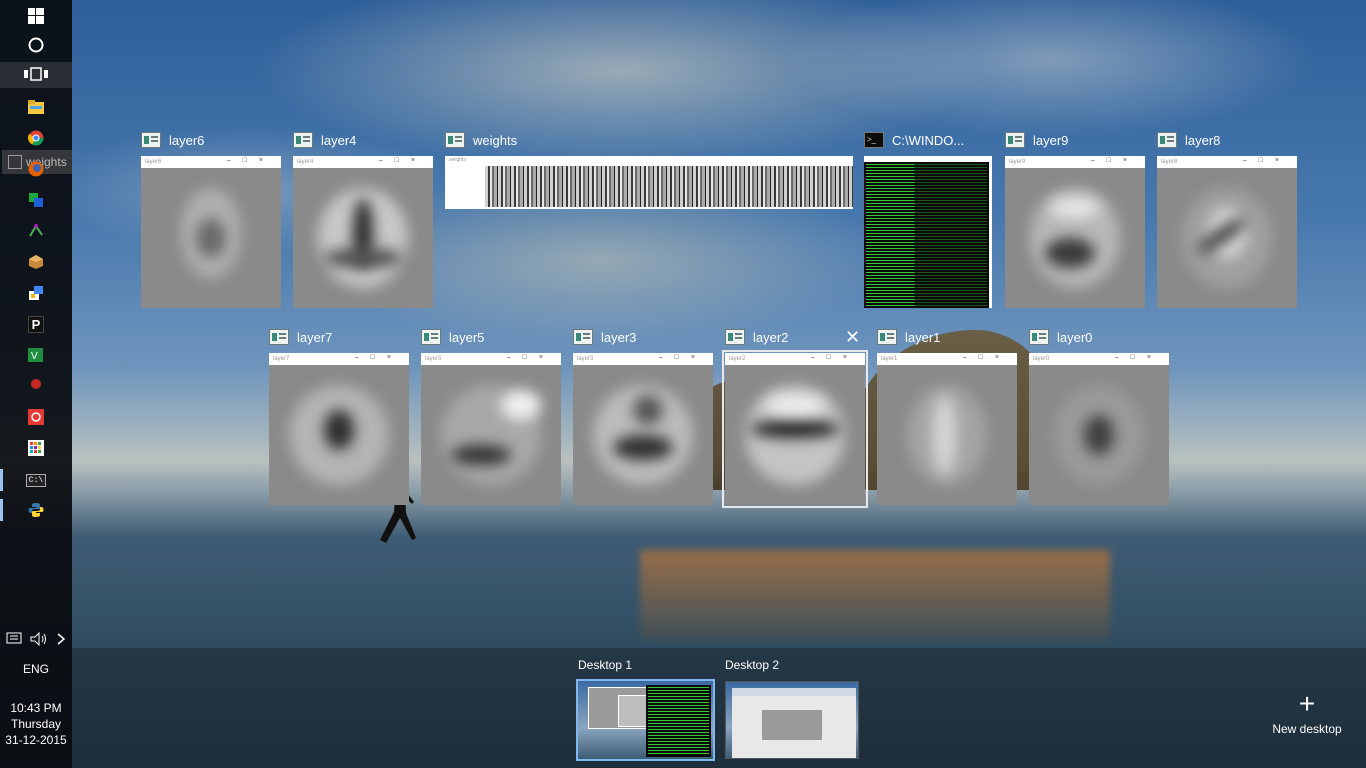  I want to click on window-title-label: weights, so click(495, 140).